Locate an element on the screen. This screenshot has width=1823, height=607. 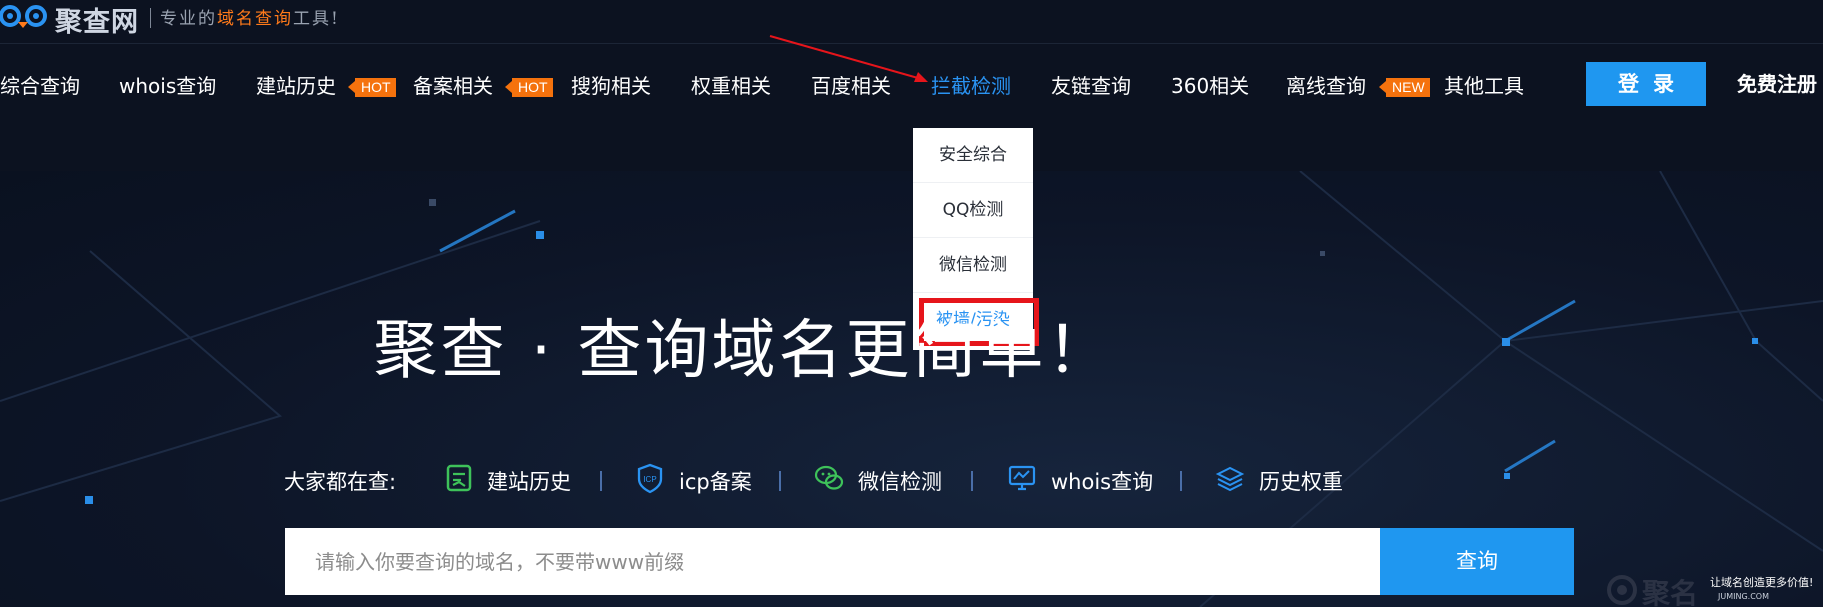
slogan-highlight: 域名查询 is located at coordinates (255, 19).